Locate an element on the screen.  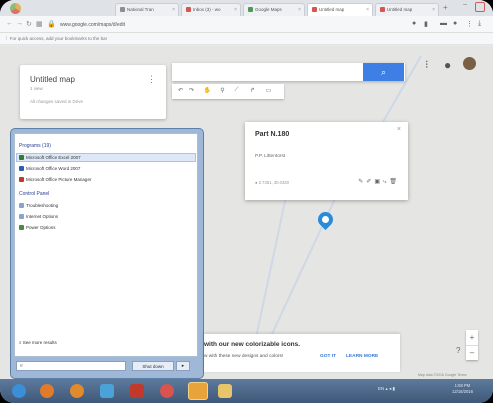
ruler-icon: ▭ is located at coordinates (268, 91).